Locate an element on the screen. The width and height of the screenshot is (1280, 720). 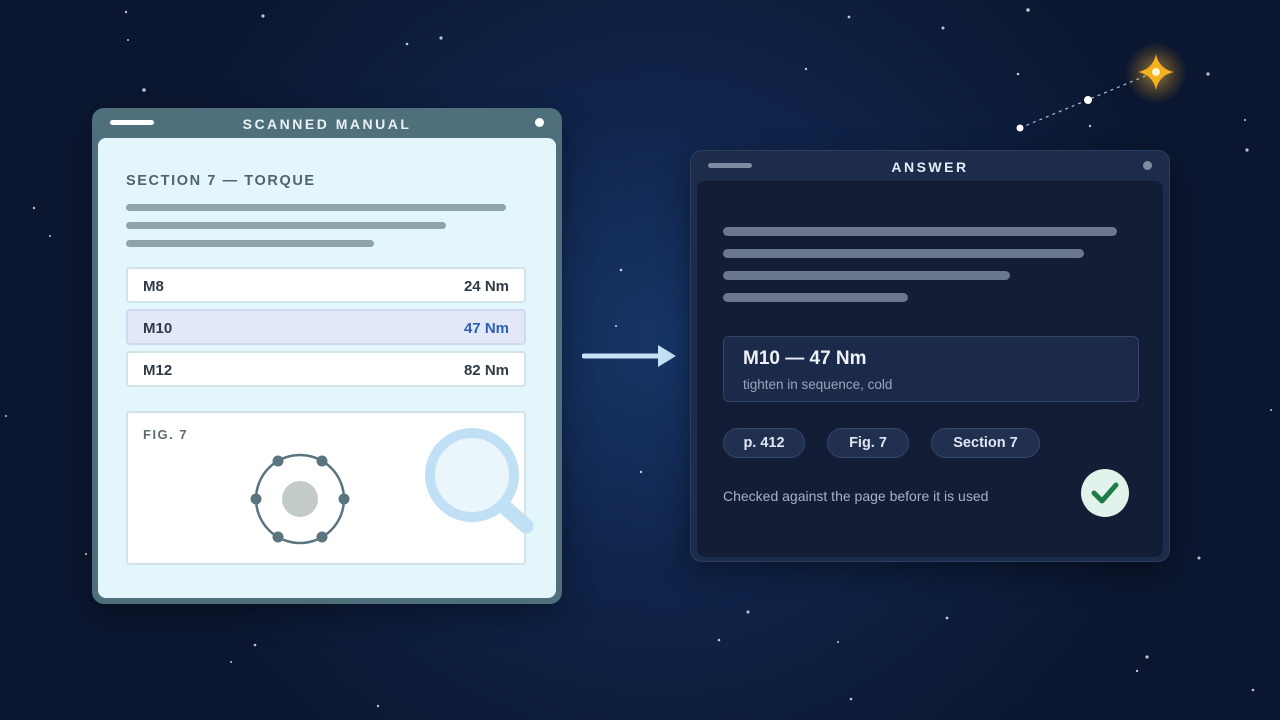
bolt-size: M10 is located at coordinates (158, 328).